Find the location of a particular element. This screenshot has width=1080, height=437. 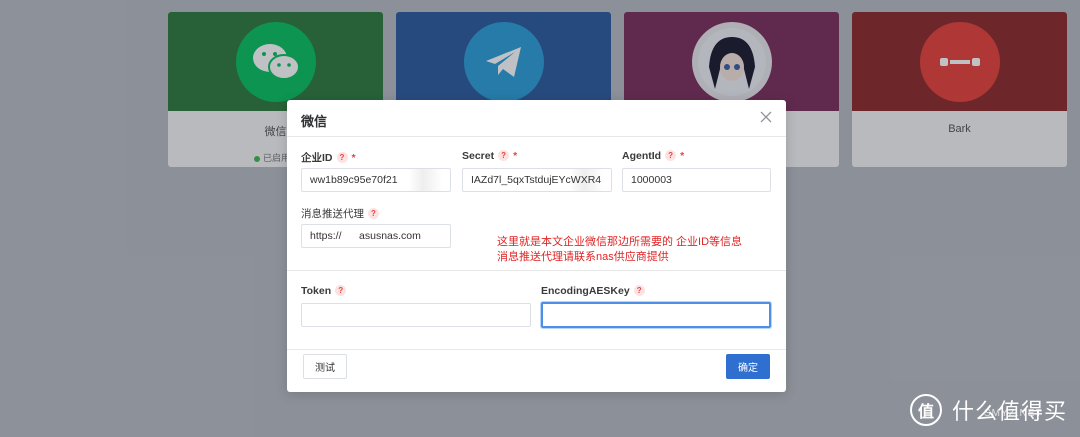

corp-id-input is located at coordinates (376, 180).